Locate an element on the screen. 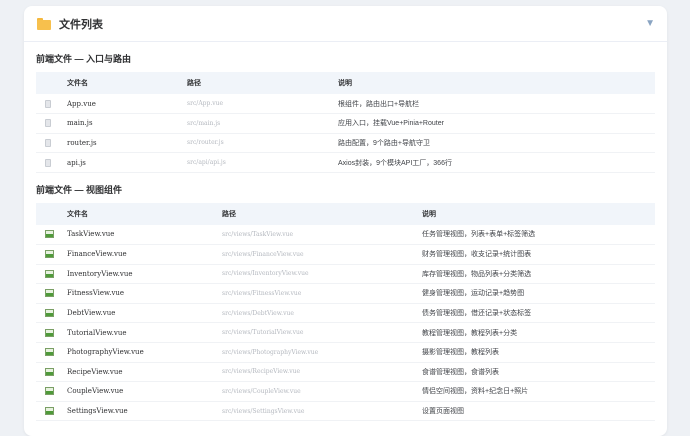 The height and width of the screenshot is (436, 690). file-path: src/views/FitnessView.vue is located at coordinates (262, 293).